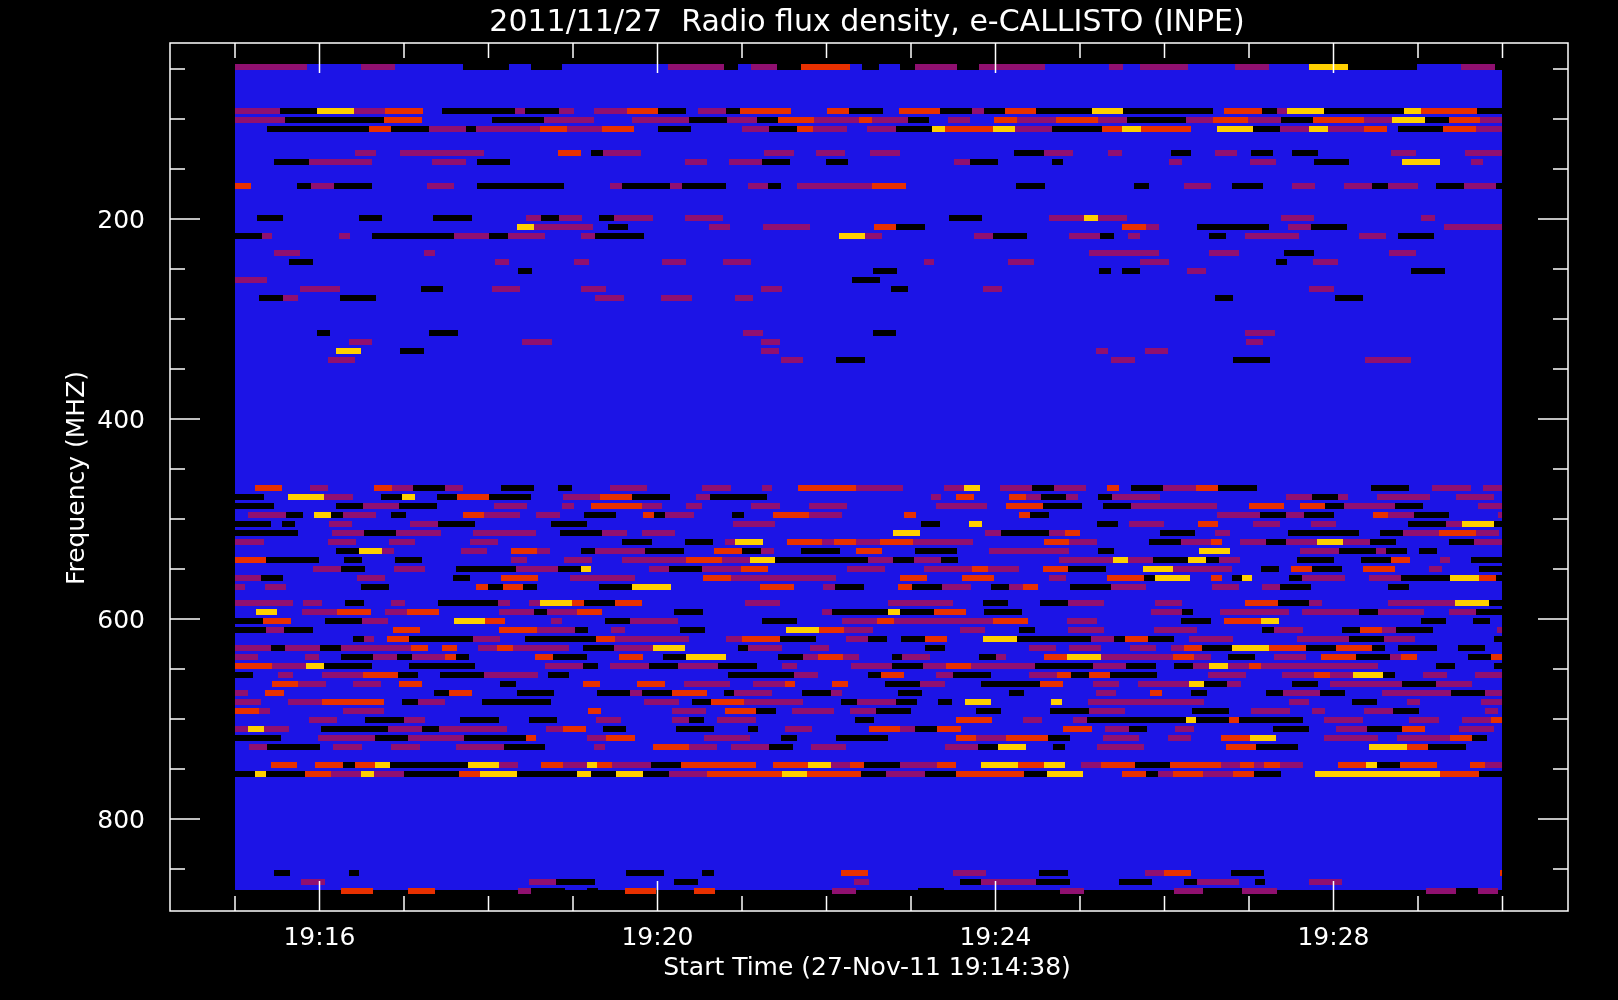  Describe the element at coordinates (319, 936) in the screenshot. I see `x-tick-label: 19:16` at that location.